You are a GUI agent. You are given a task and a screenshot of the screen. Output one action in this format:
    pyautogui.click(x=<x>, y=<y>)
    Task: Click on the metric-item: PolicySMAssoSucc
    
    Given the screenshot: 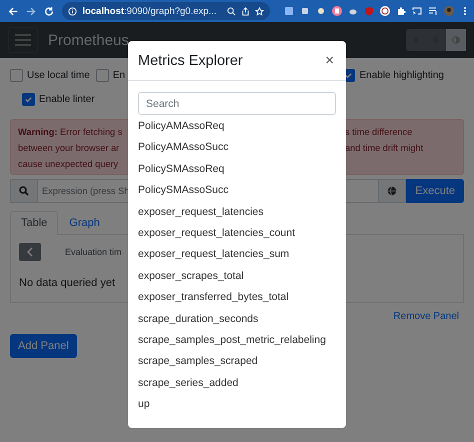 What is the action you would take?
    pyautogui.click(x=237, y=191)
    